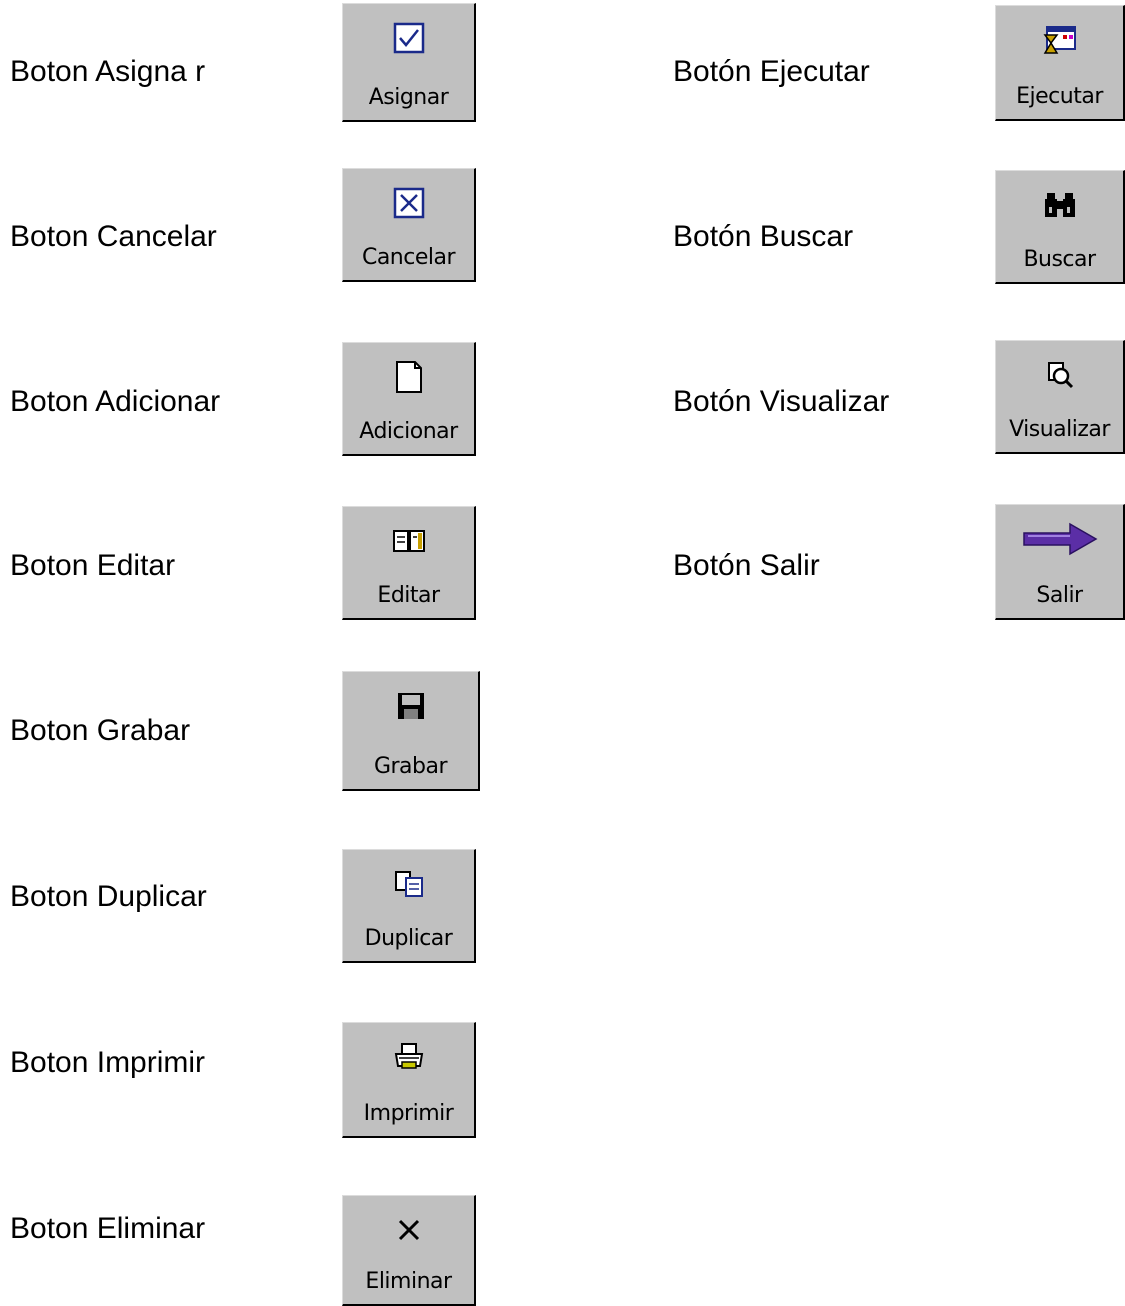 This screenshot has height=1306, width=1125. What do you see at coordinates (409, 38) in the screenshot?
I see `checkbox-checked-icon` at bounding box center [409, 38].